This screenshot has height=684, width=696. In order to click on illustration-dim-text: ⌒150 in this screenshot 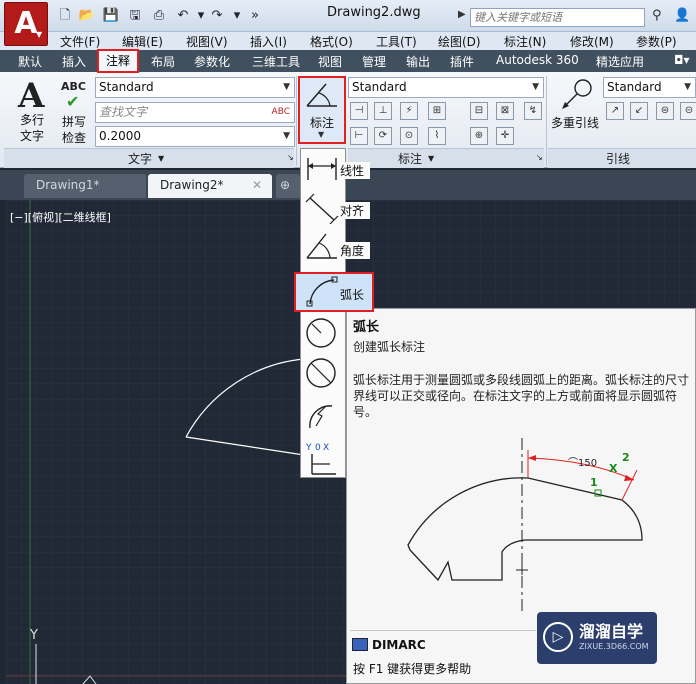, I will do `click(583, 463)`.